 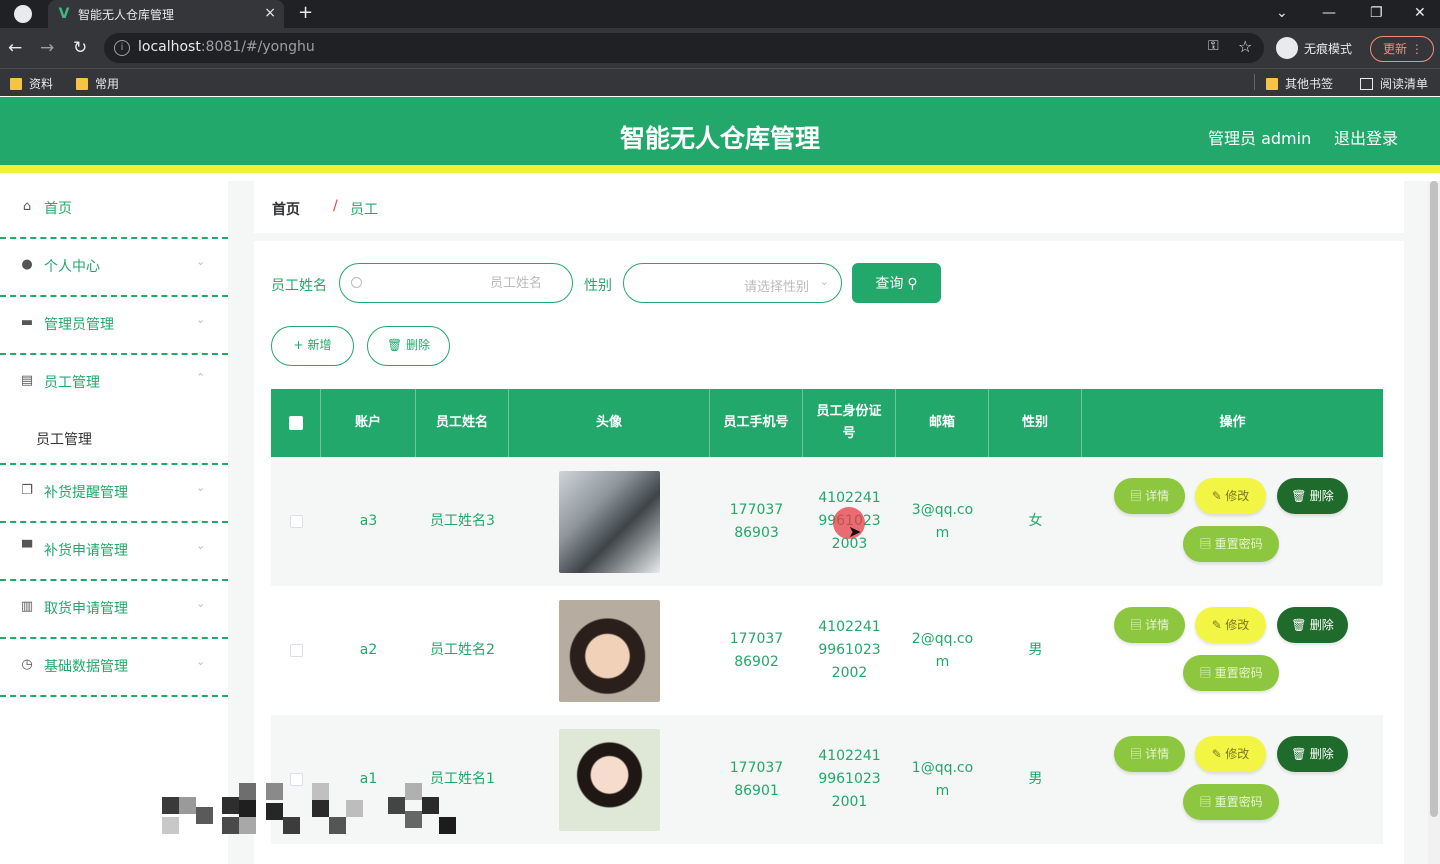 I want to click on vue-favicon-icon: V, so click(x=64, y=14).